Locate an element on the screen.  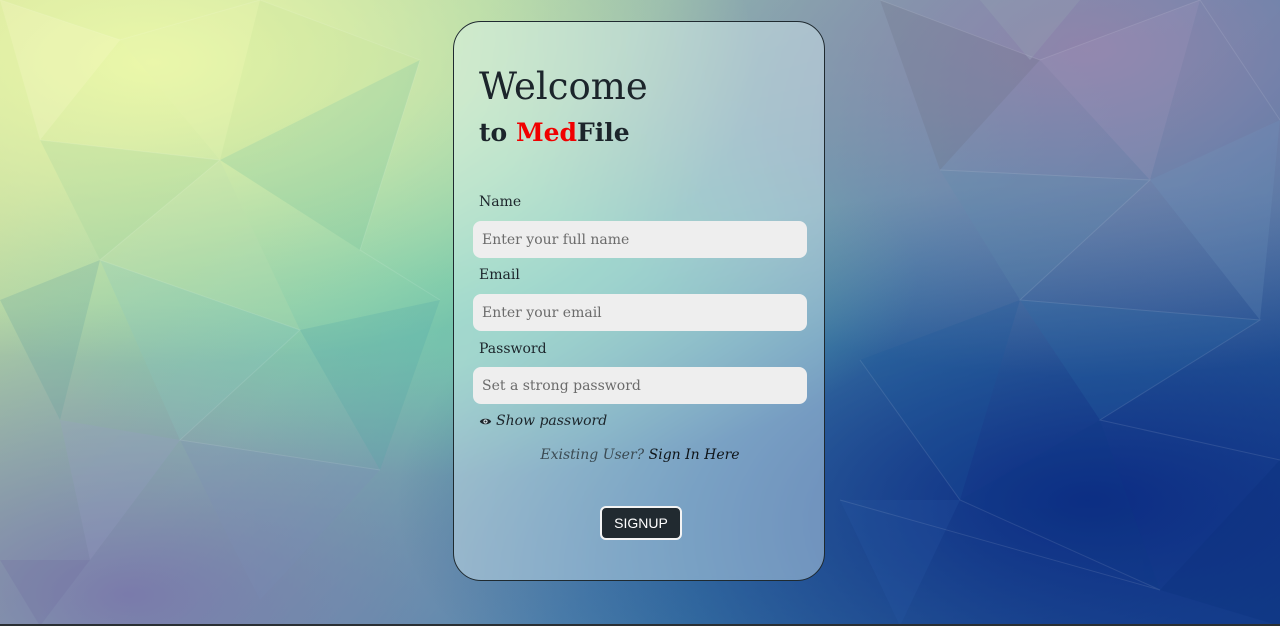
app-subtitle: to MedFile is located at coordinates (554, 132).